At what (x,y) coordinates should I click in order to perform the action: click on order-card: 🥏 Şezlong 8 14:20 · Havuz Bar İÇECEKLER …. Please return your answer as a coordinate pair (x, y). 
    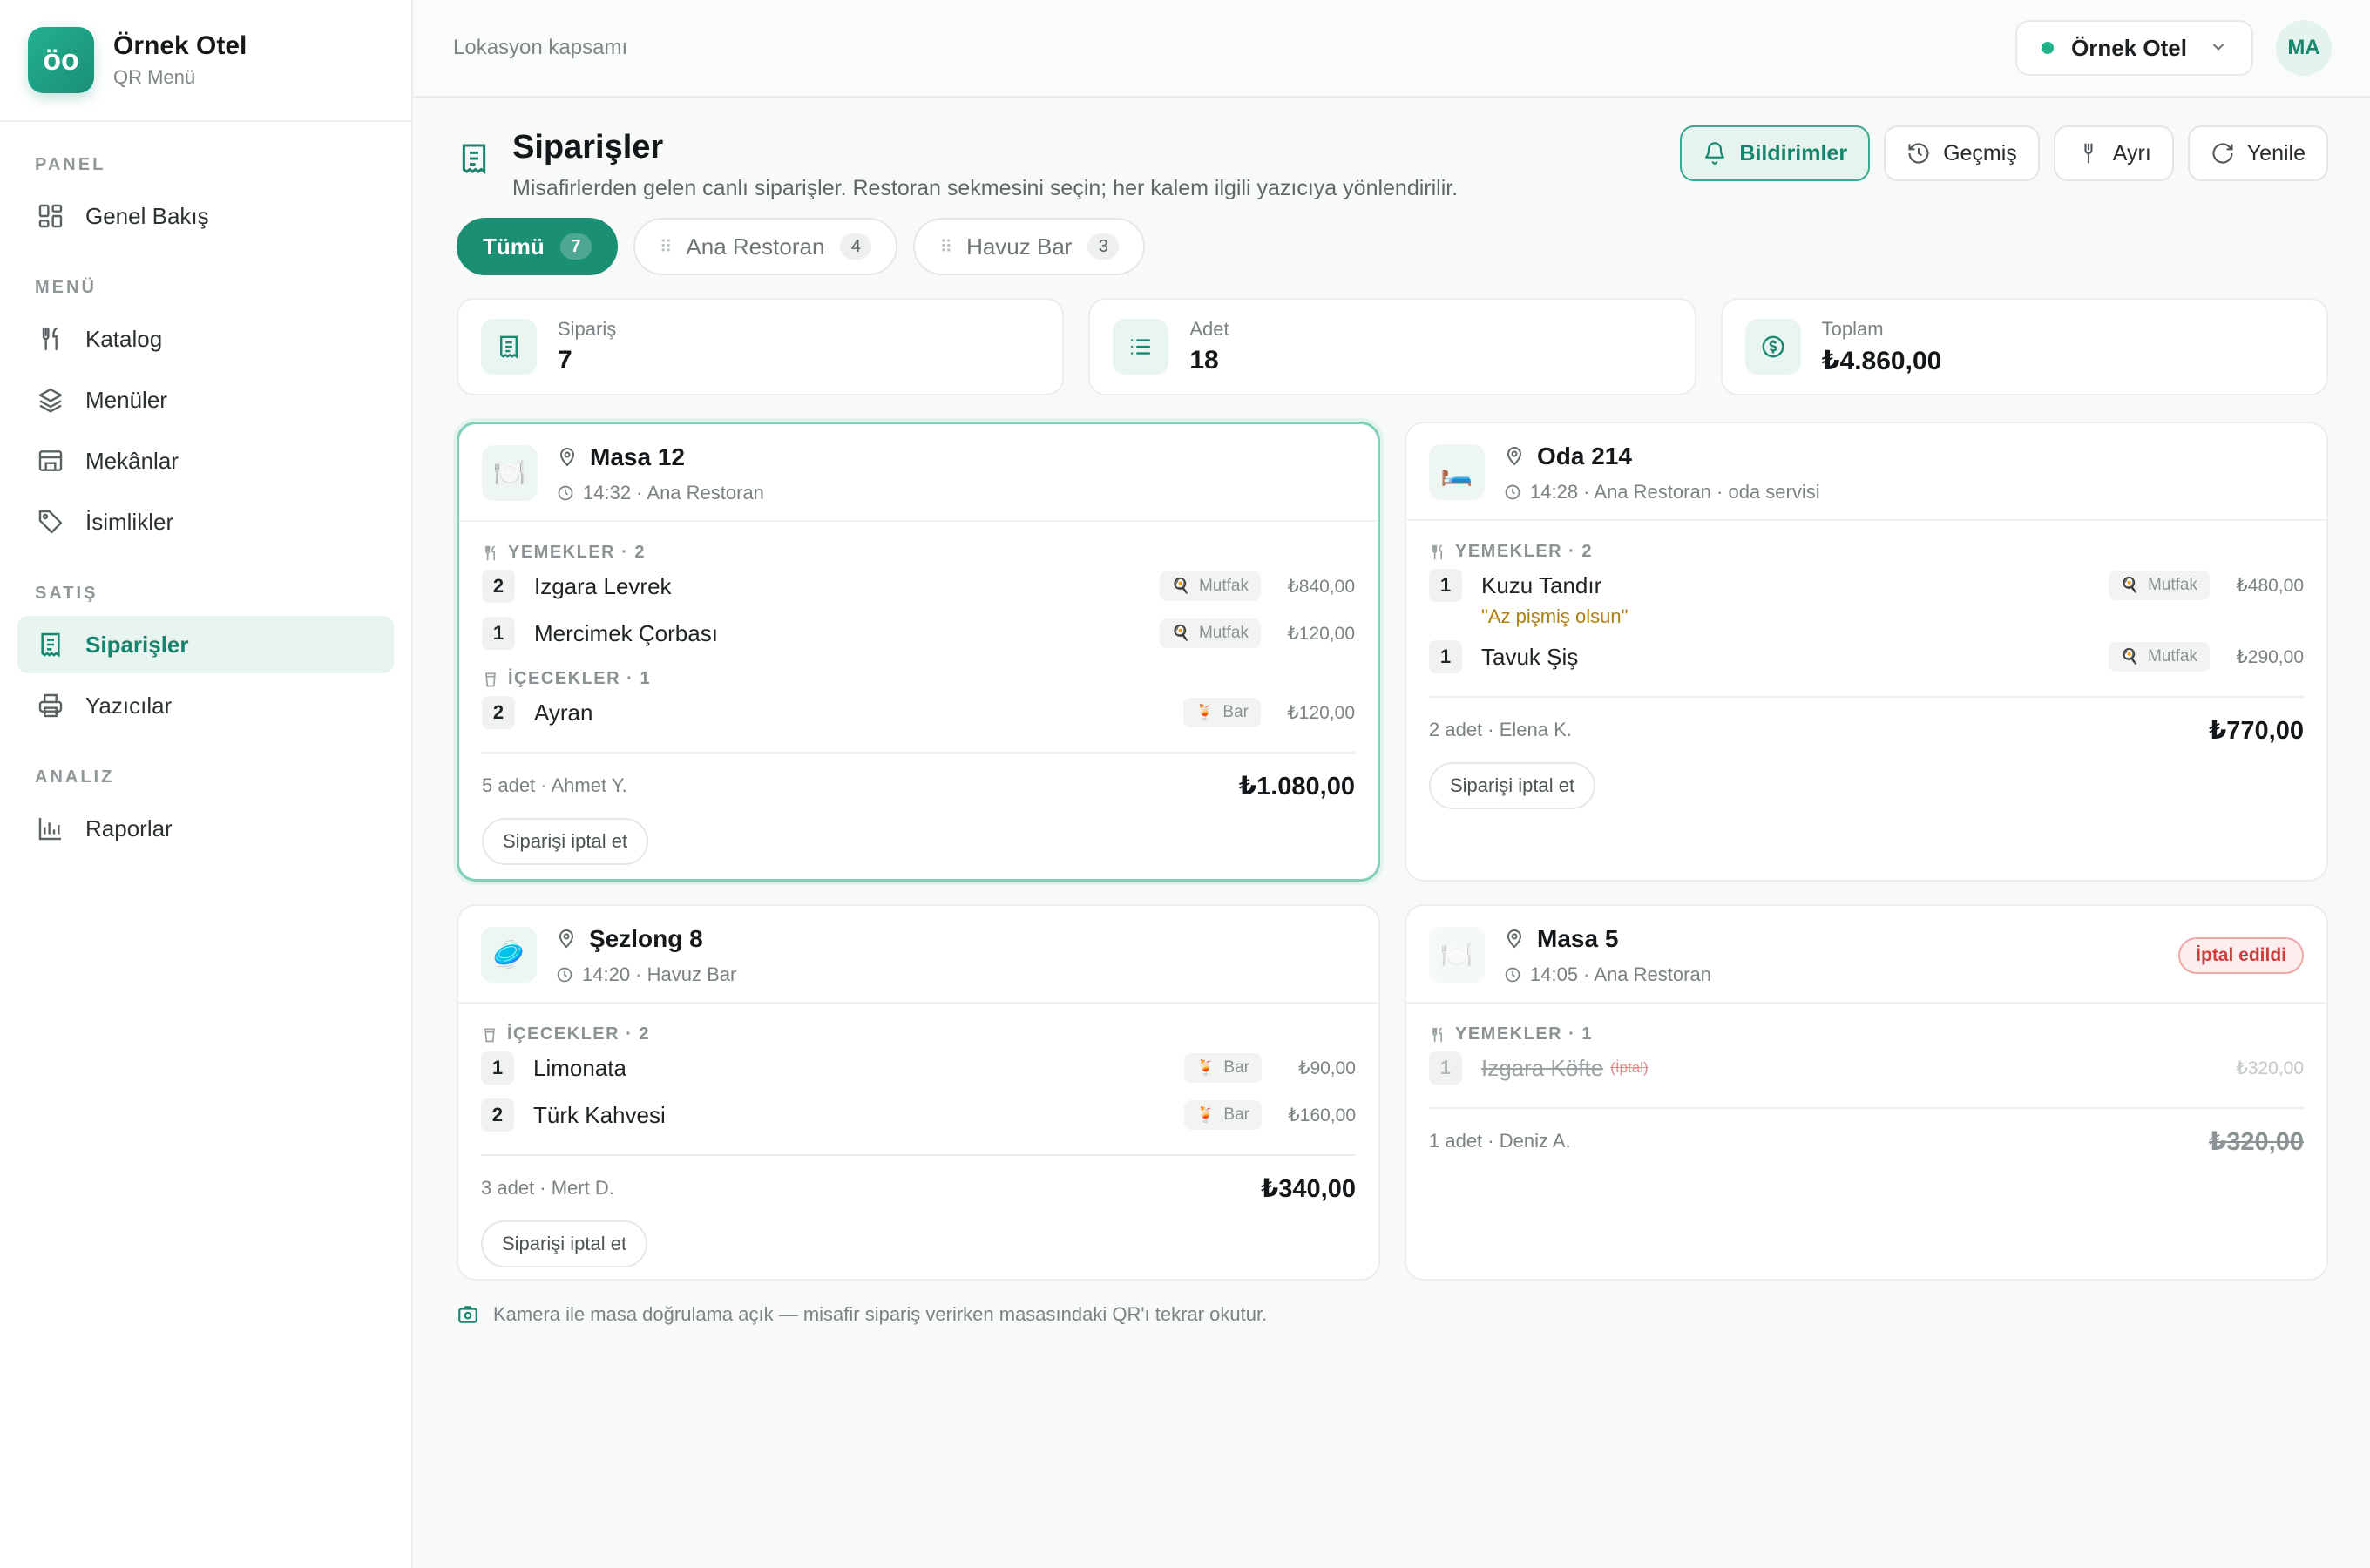
    Looking at the image, I should click on (918, 1093).